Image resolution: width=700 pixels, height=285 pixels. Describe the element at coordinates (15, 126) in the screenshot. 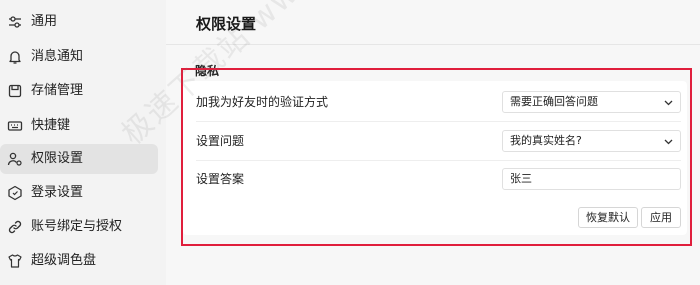

I see `keyboard-icon` at that location.